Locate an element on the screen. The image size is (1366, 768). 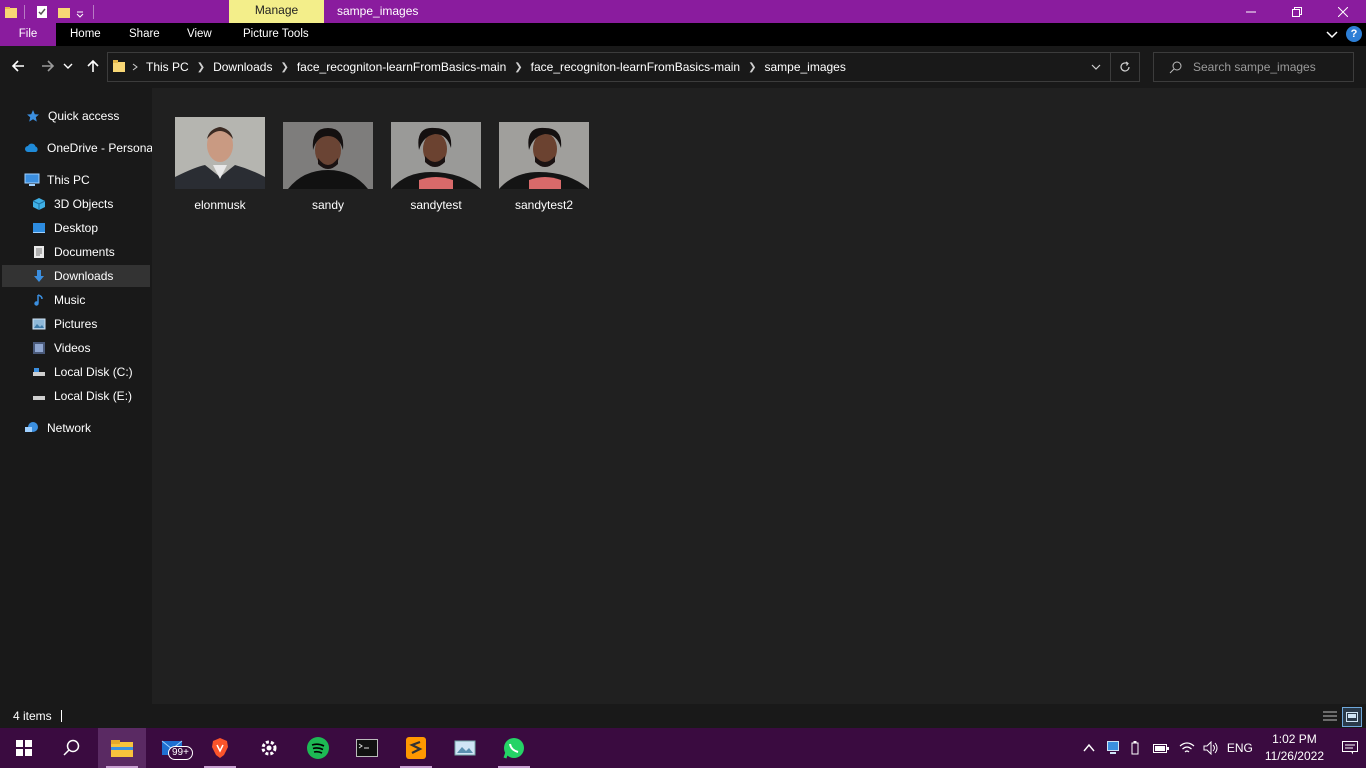
up-button is located at coordinates (93, 66).